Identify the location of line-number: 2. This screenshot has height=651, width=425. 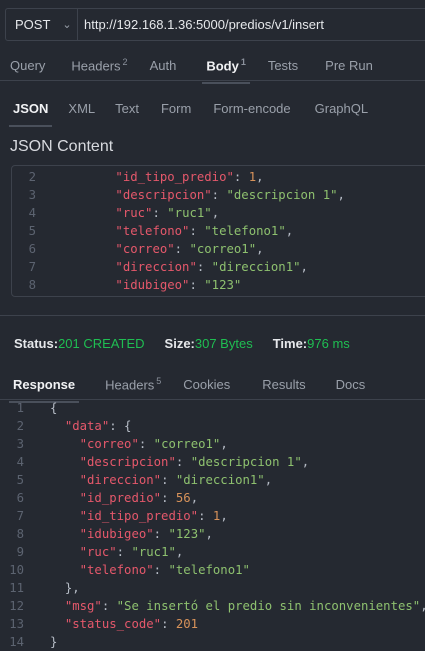
(20, 426).